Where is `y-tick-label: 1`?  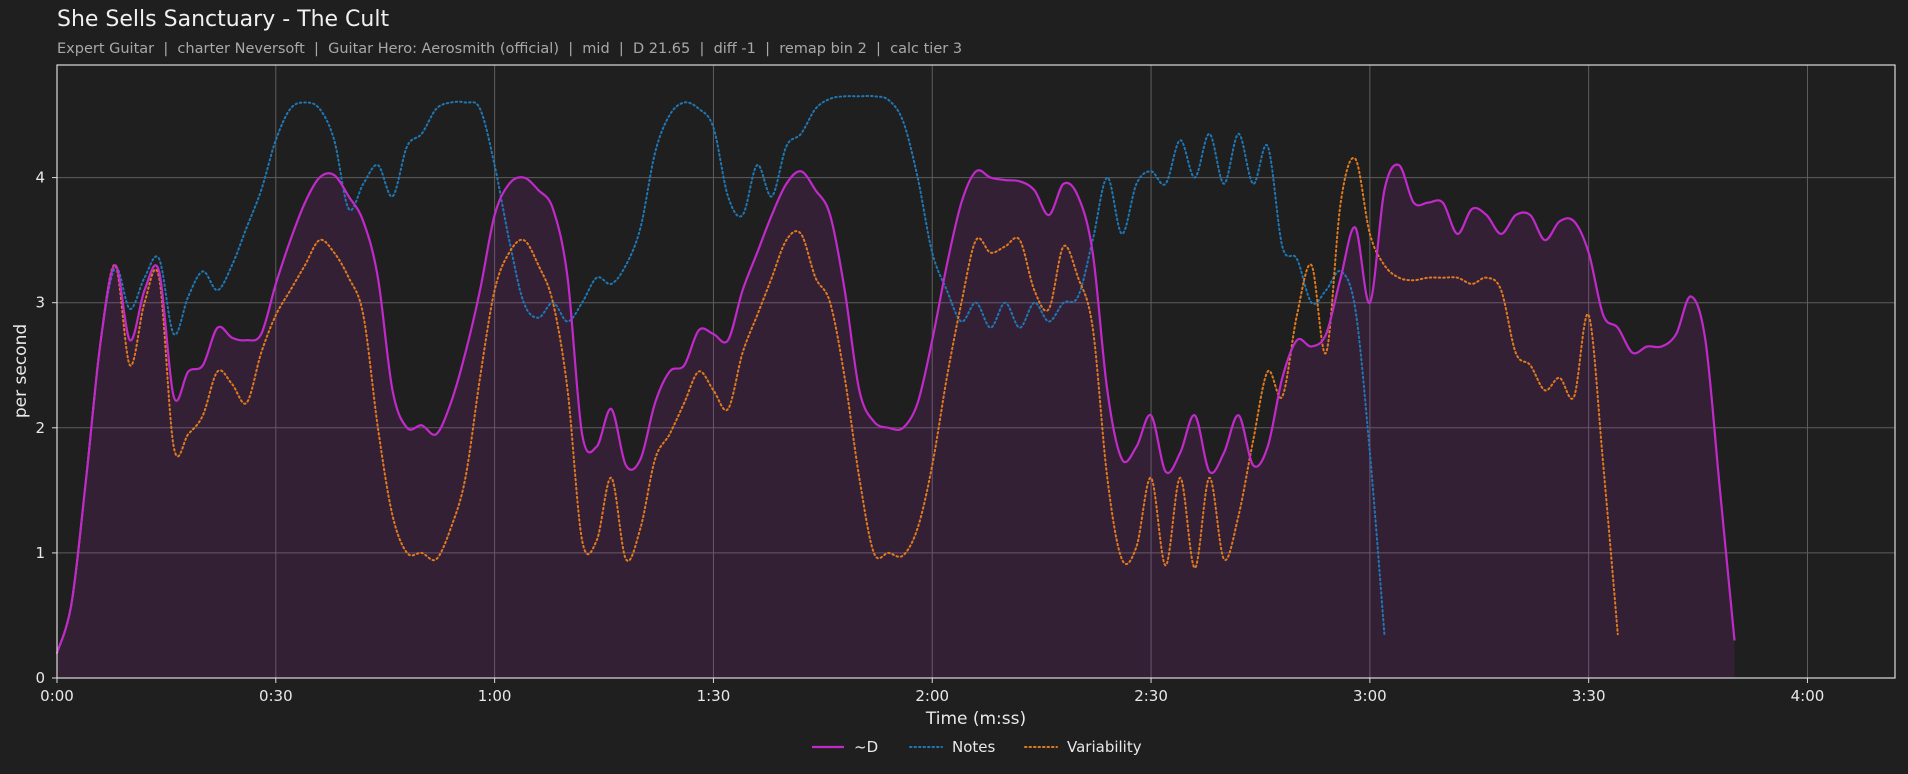 y-tick-label: 1 is located at coordinates (40, 553).